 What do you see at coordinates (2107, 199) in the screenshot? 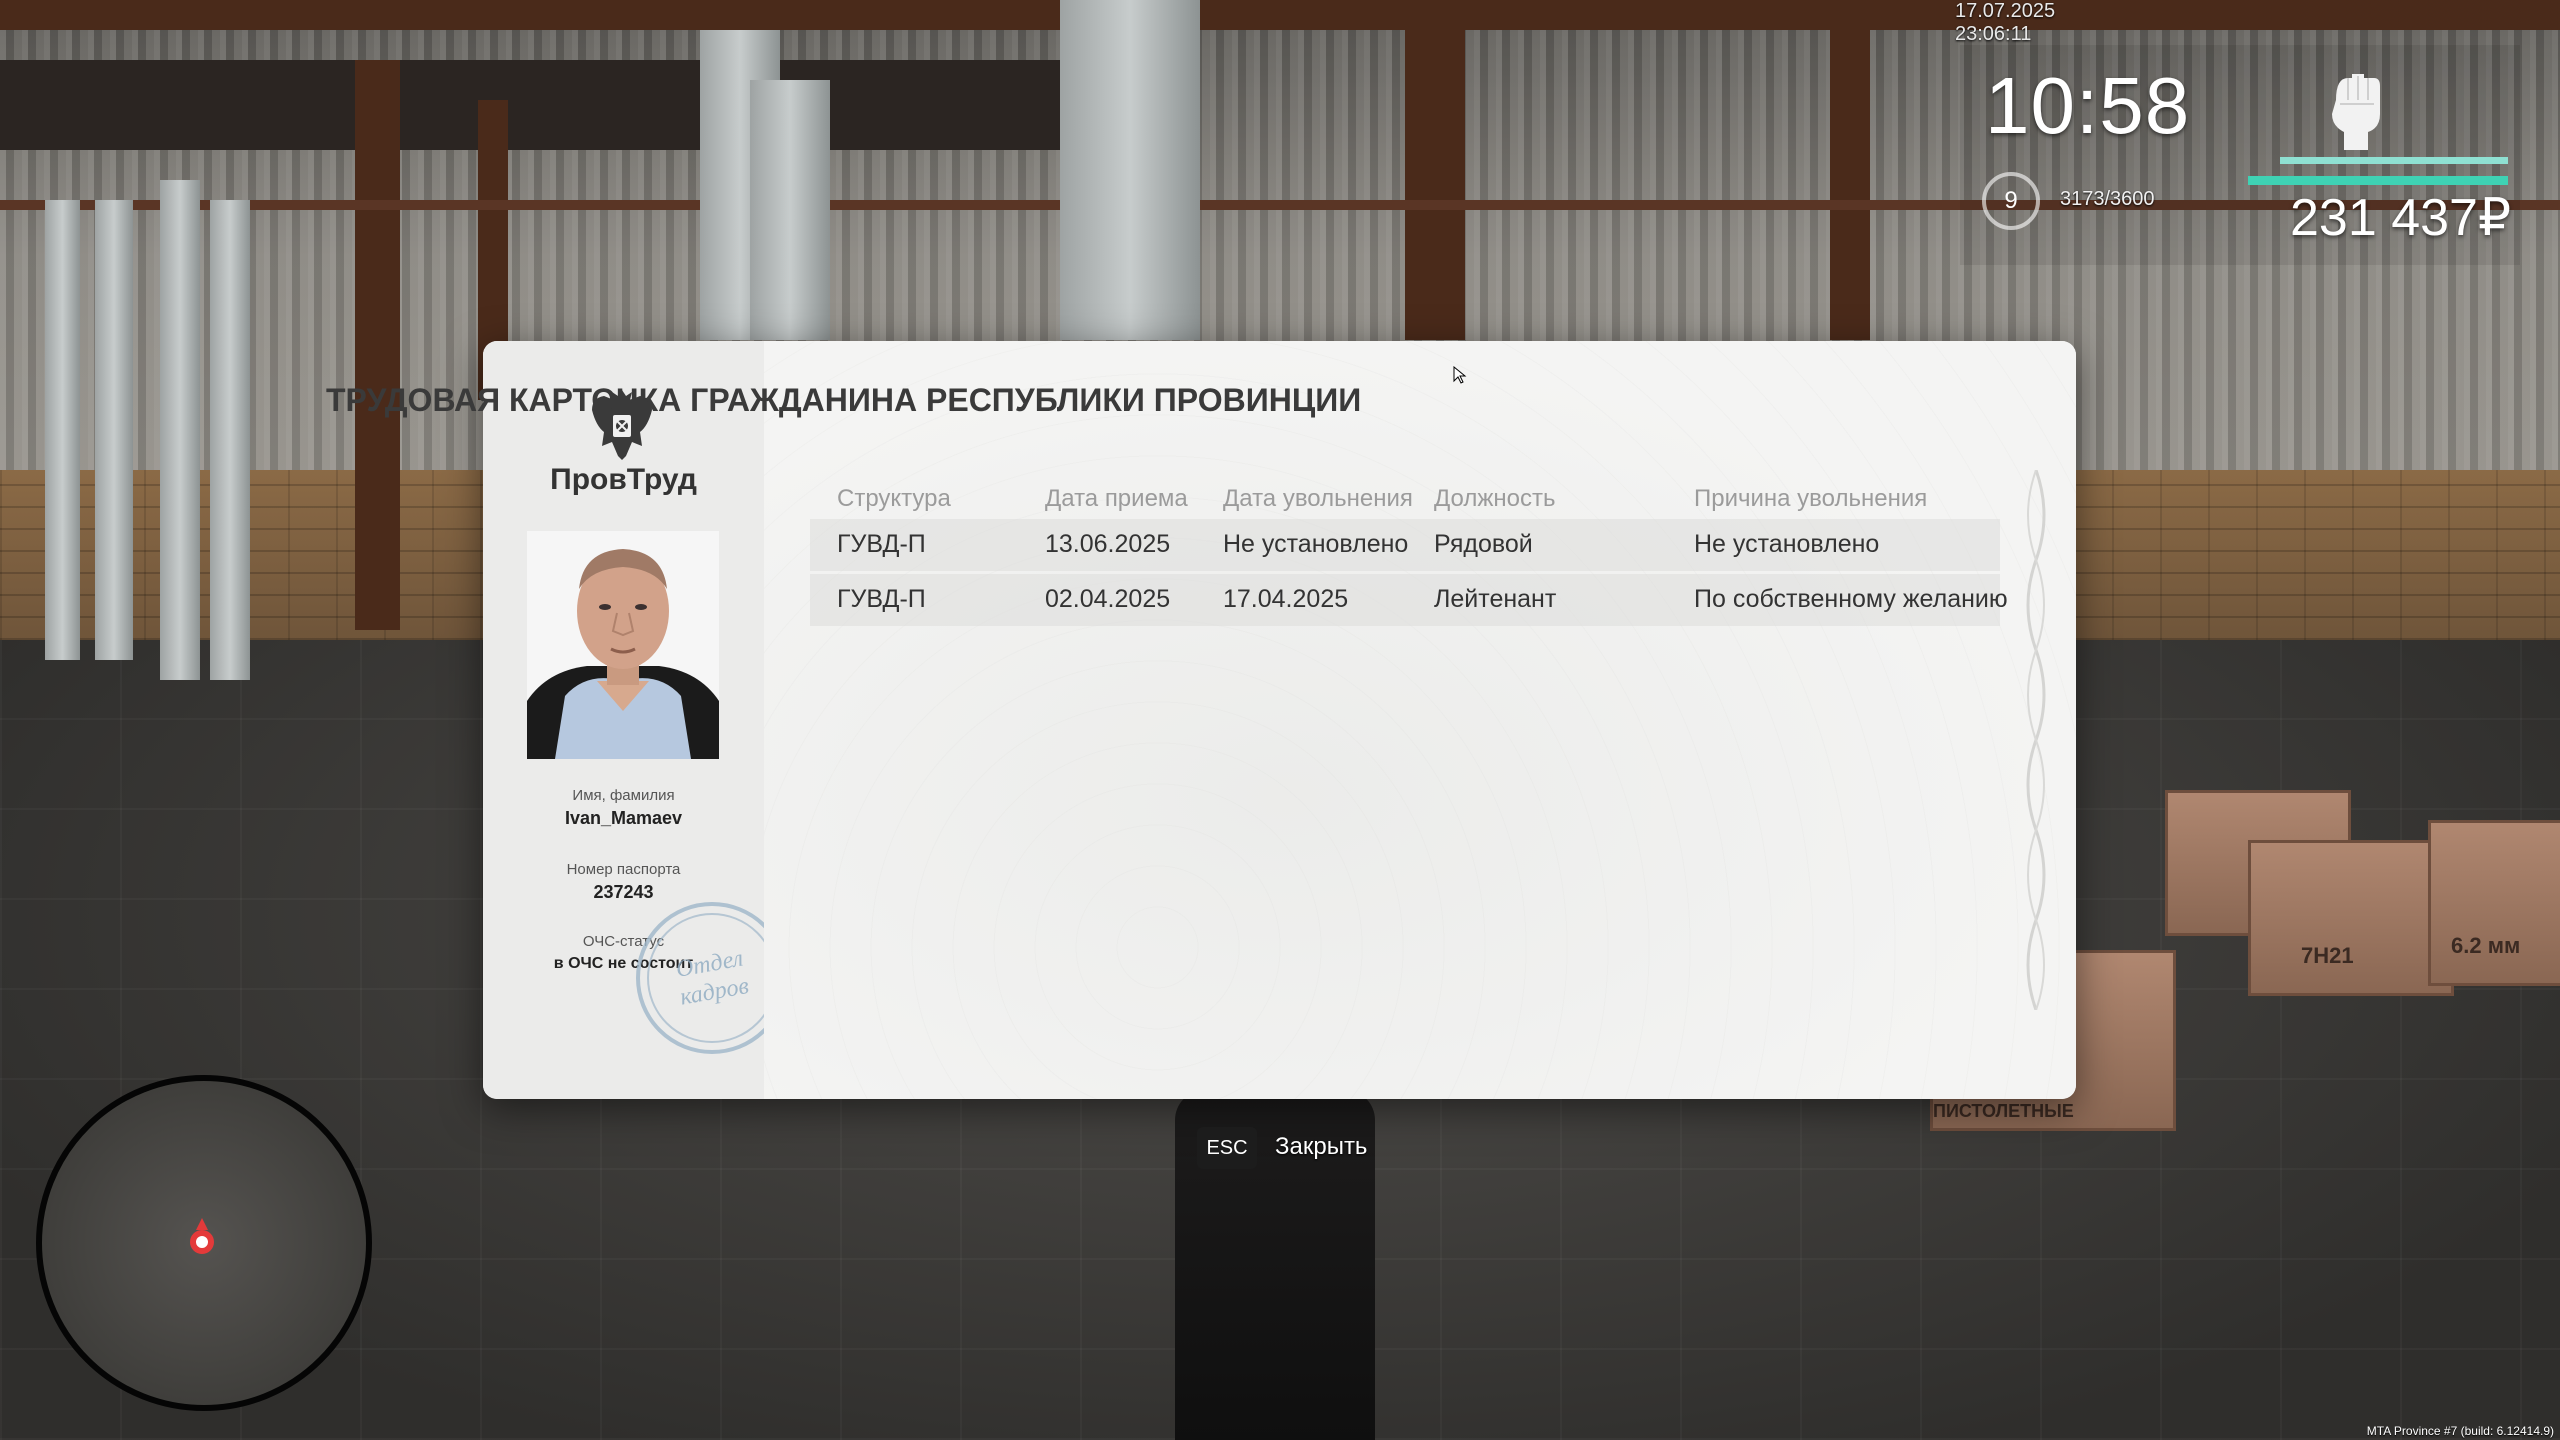
I see `experience-counter: 3173/3600` at bounding box center [2107, 199].